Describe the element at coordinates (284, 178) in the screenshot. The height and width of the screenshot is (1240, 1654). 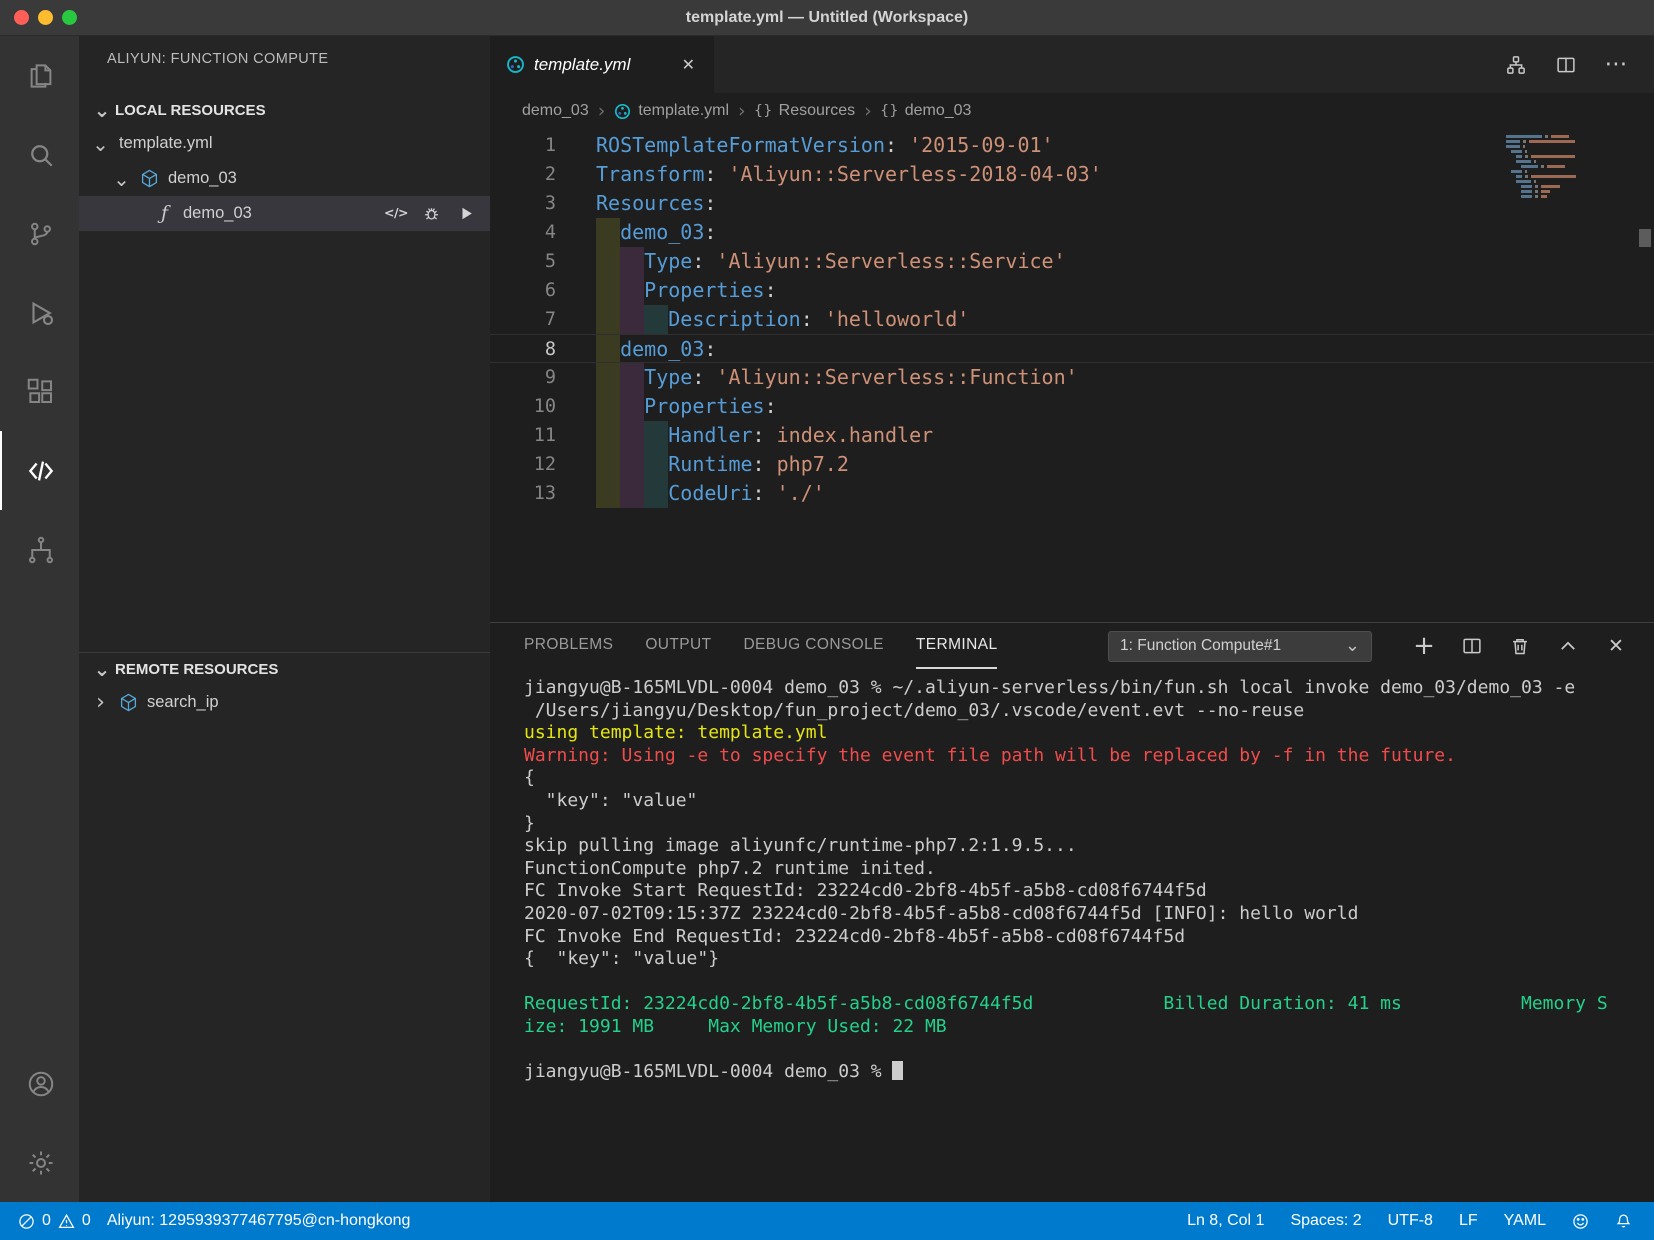
I see `tree-item-demo_03: ⌄ demo_03` at that location.